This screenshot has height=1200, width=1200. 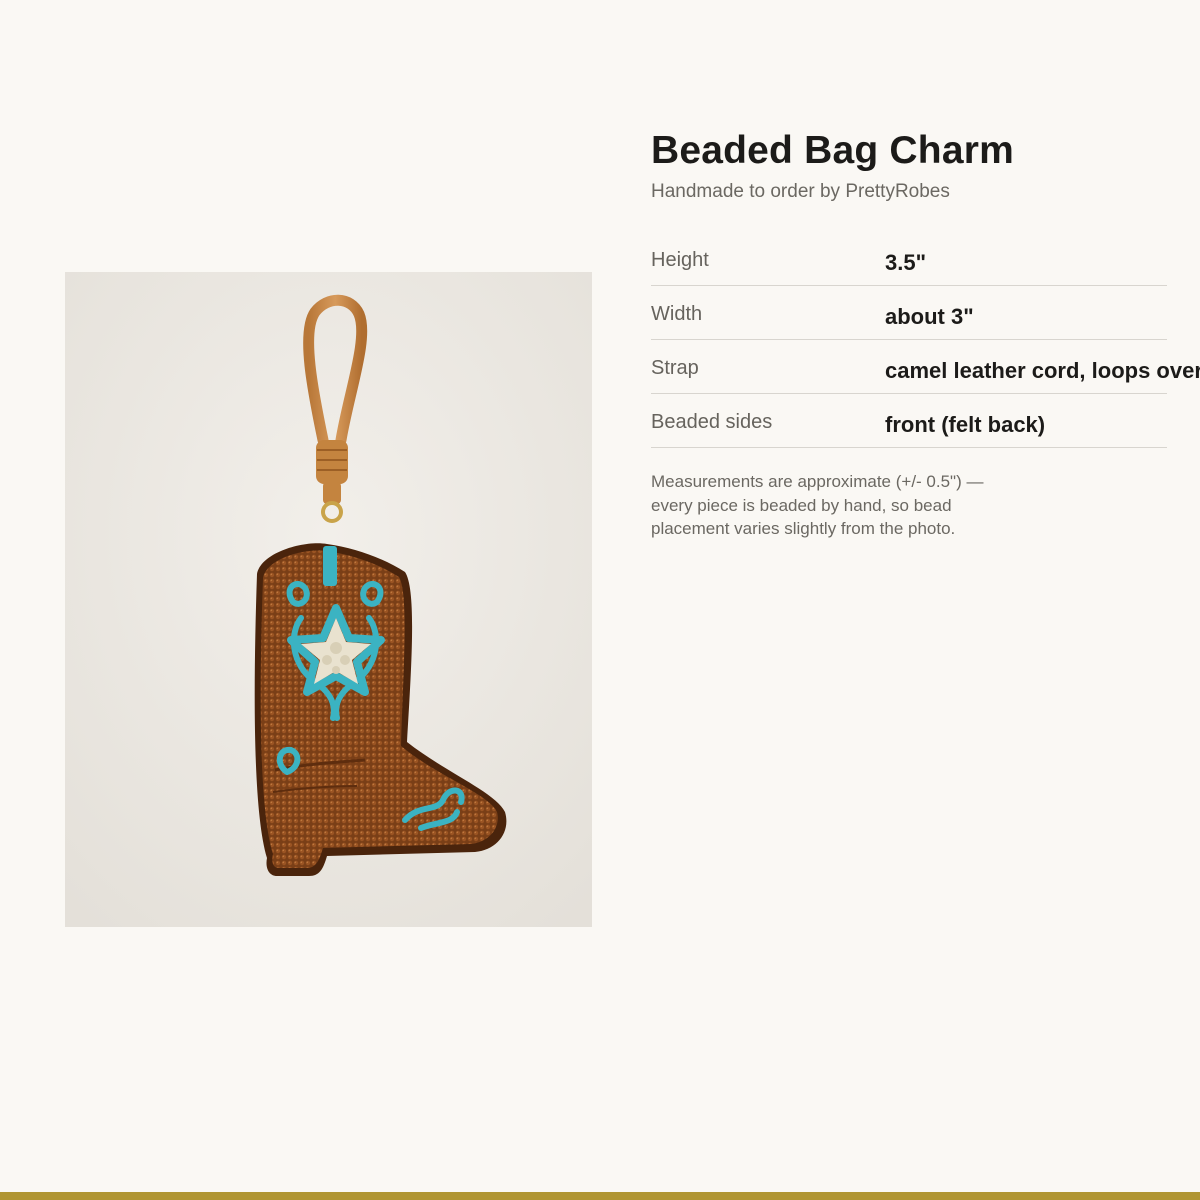 I want to click on spec-row-beaded-sides: Beaded sides front (felt back), so click(x=909, y=421).